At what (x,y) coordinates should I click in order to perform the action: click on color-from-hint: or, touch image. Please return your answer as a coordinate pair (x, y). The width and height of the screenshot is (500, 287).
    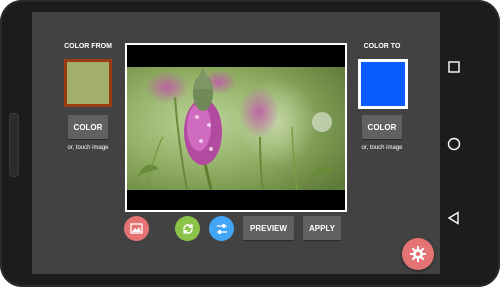
    Looking at the image, I should click on (88, 148).